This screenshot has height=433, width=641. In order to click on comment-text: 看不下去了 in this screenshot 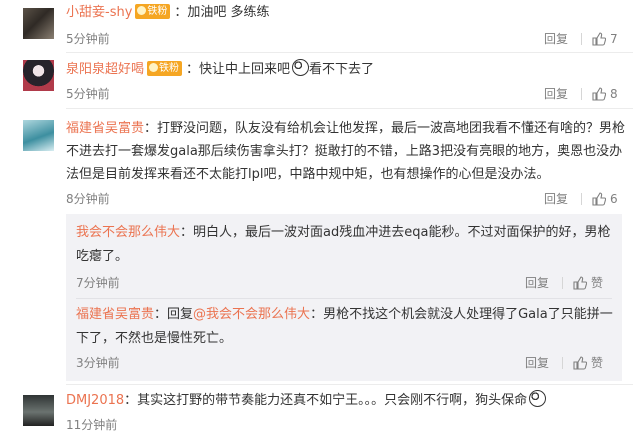, I will do `click(342, 69)`.